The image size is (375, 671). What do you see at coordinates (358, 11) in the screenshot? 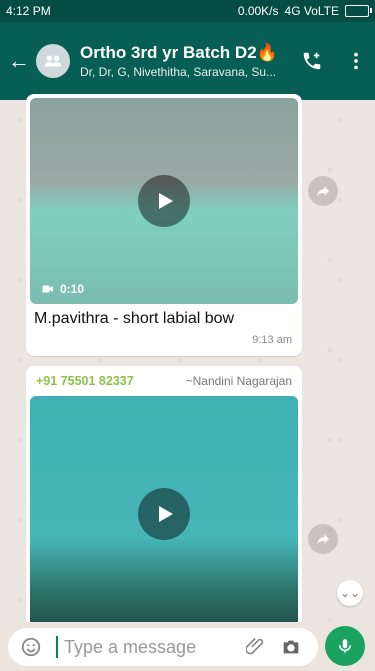
I see `battery-icon` at bounding box center [358, 11].